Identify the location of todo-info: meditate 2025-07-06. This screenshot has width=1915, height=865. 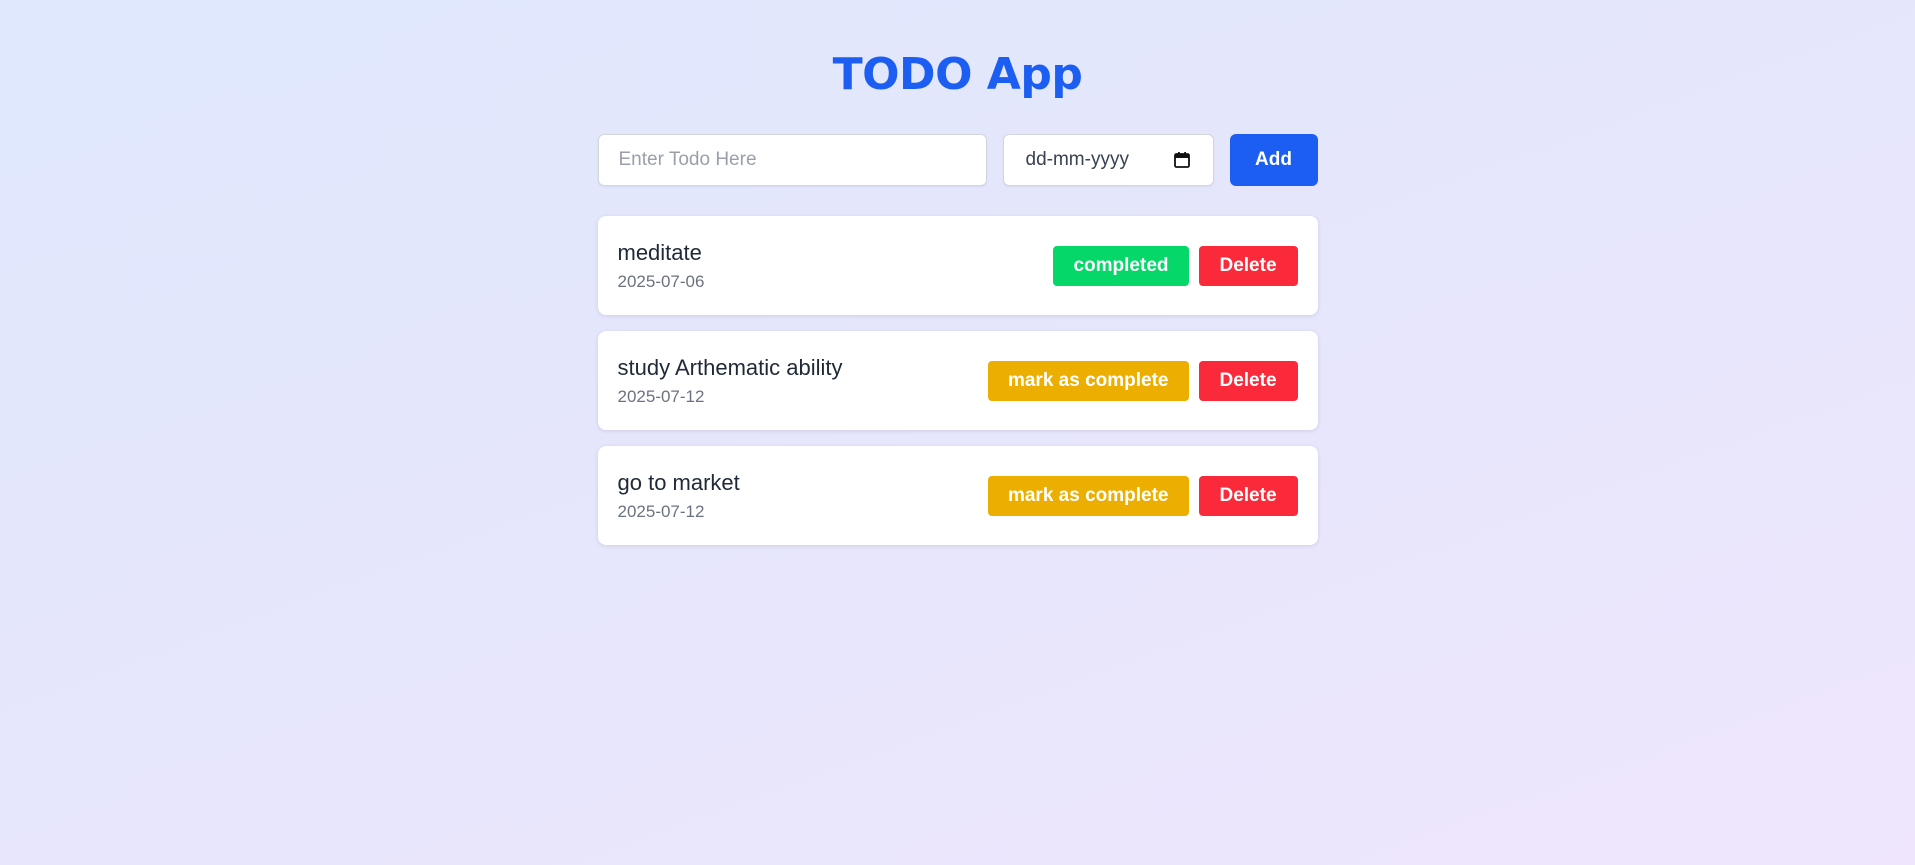
(661, 266).